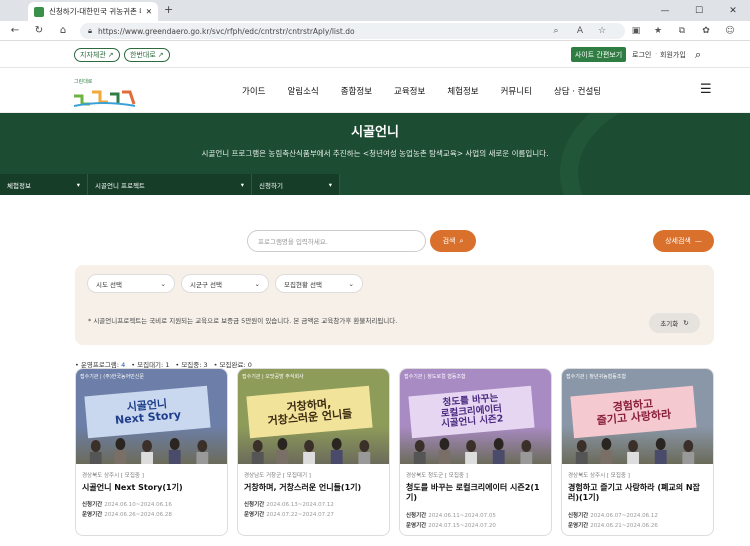 This screenshot has height=546, width=750. I want to click on reload-icon: ↻, so click(39, 31).